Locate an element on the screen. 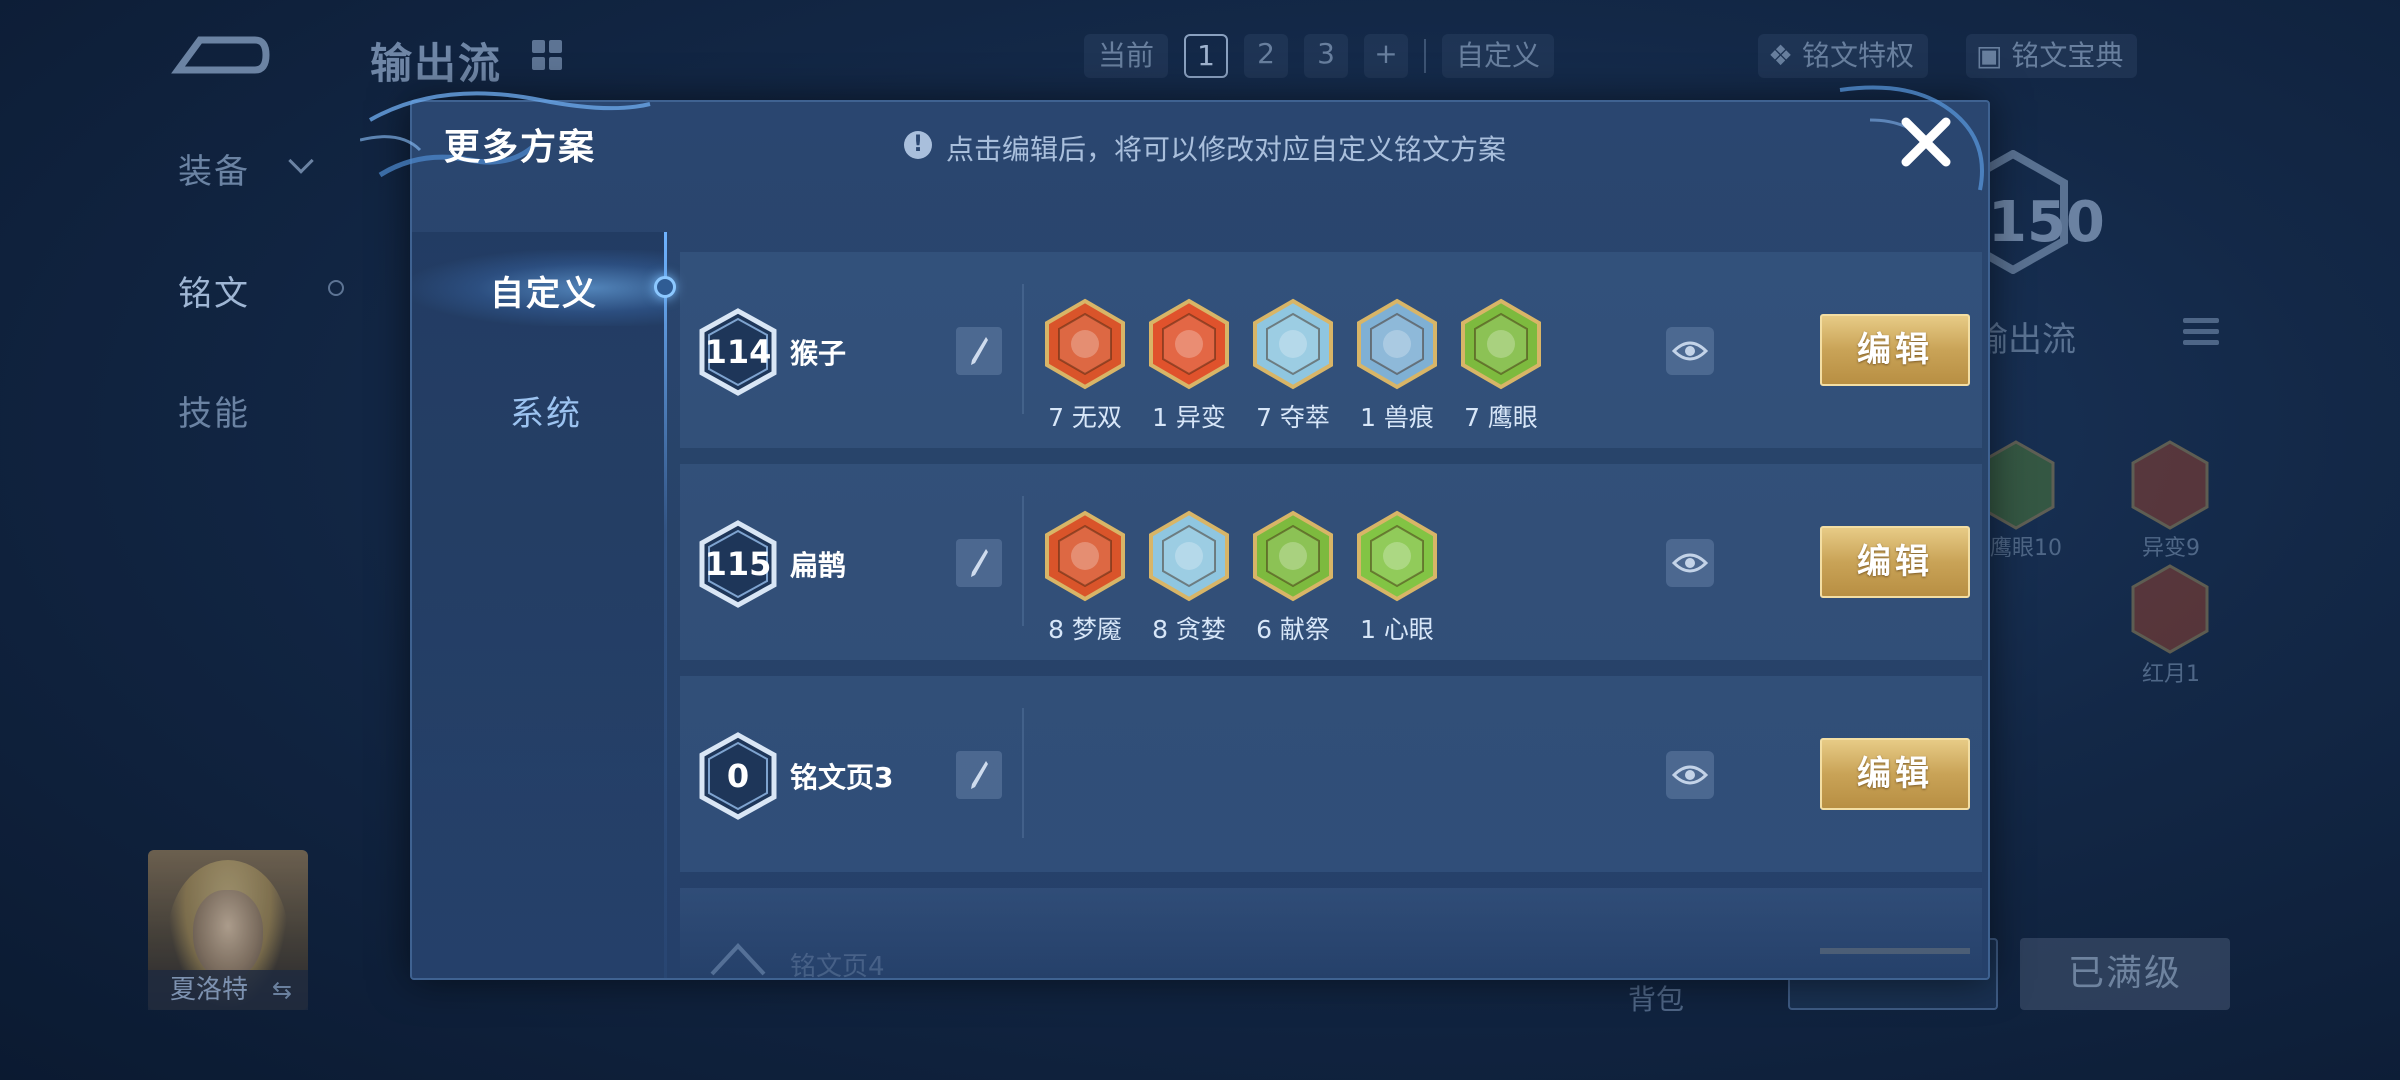 Image resolution: width=2400 pixels, height=1080 pixels. partial-scheme-name: 铭文页4 is located at coordinates (837, 967).